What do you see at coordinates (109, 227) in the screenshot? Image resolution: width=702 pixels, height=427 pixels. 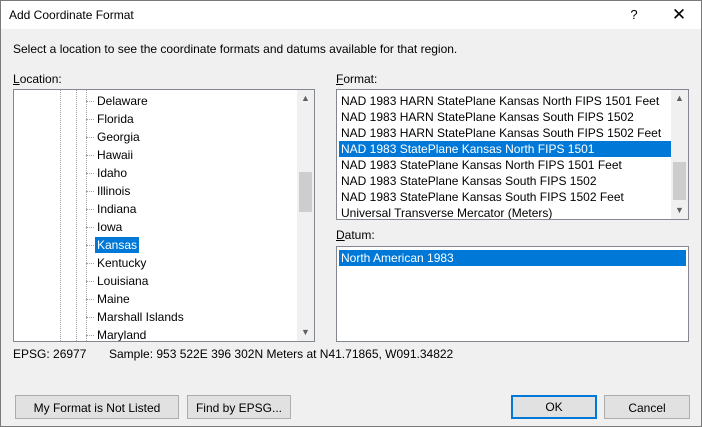 I see `location-item: Iowa` at bounding box center [109, 227].